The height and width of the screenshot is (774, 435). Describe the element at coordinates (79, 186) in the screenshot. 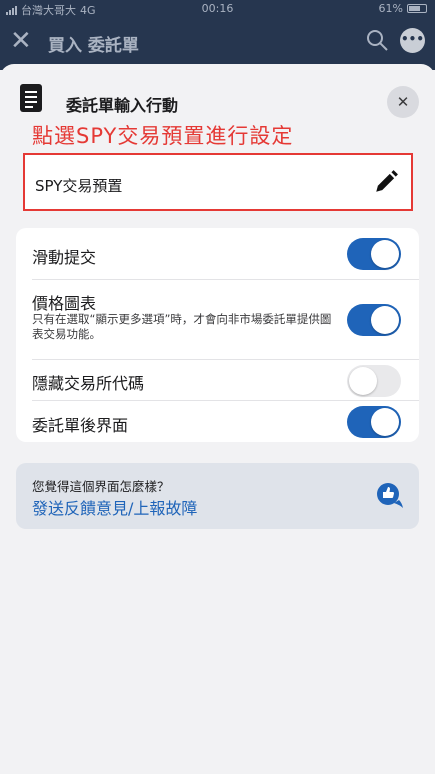

I see `preset-label: SPY交易預置` at that location.